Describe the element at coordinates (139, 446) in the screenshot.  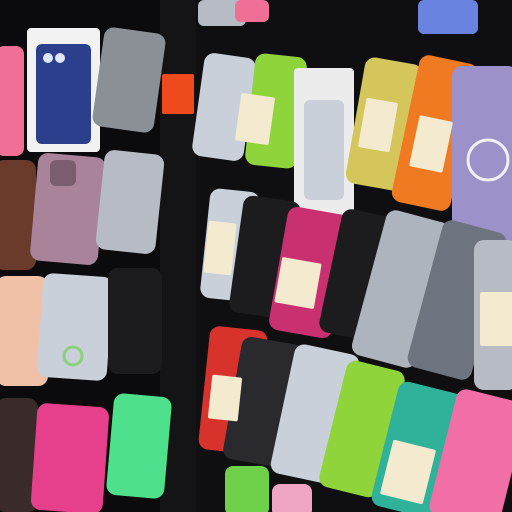
I see `case-mint` at that location.